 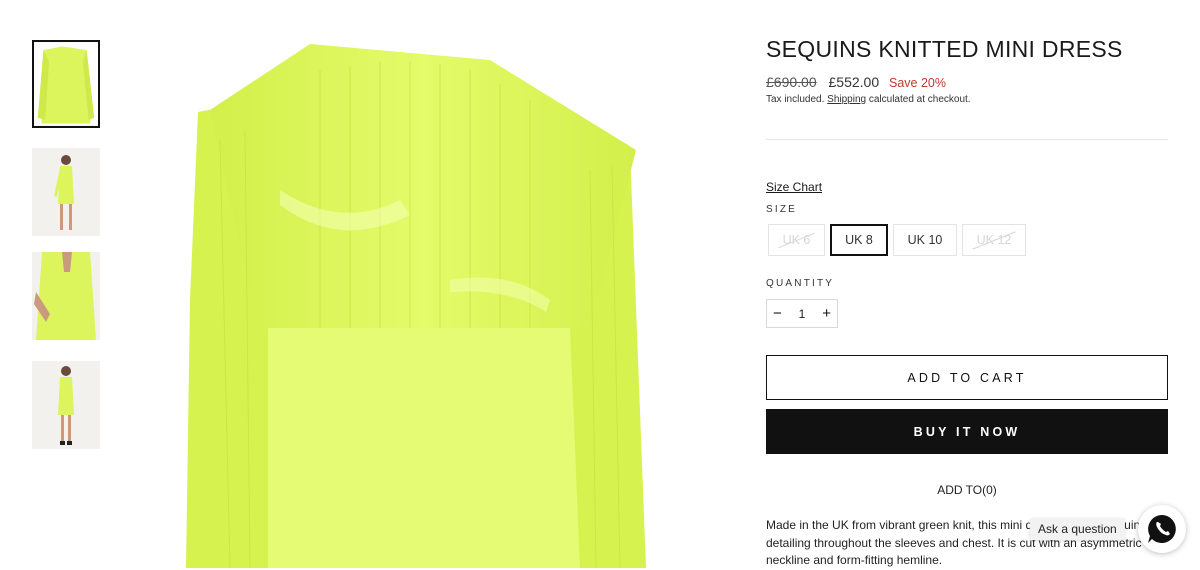 I want to click on size-option-uk10: UK 10, so click(x=925, y=240).